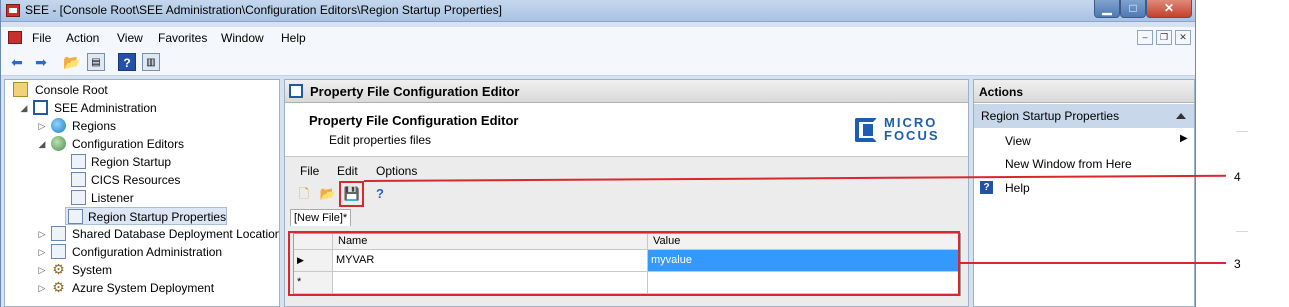  What do you see at coordinates (313, 261) in the screenshot?
I see `row-header: ▶` at bounding box center [313, 261].